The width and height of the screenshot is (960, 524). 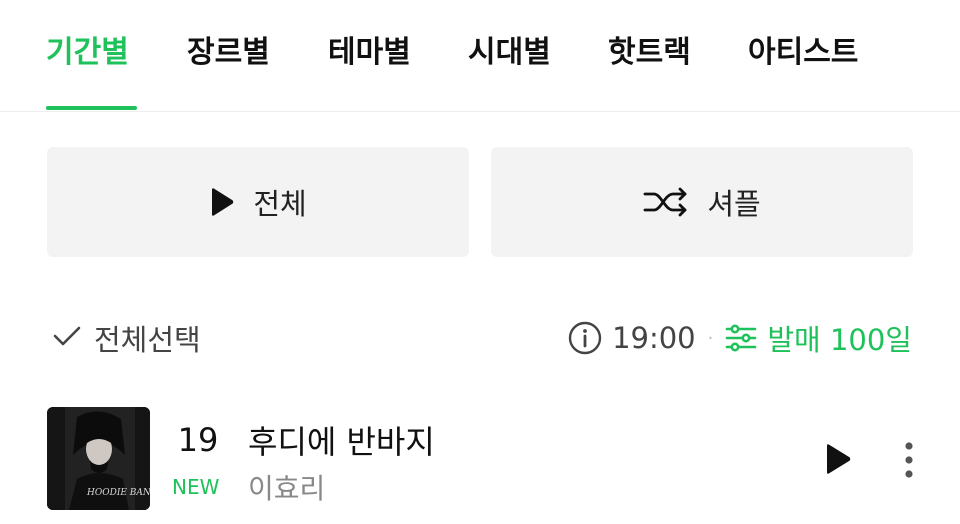 I want to click on track-play-button, so click(x=838, y=459).